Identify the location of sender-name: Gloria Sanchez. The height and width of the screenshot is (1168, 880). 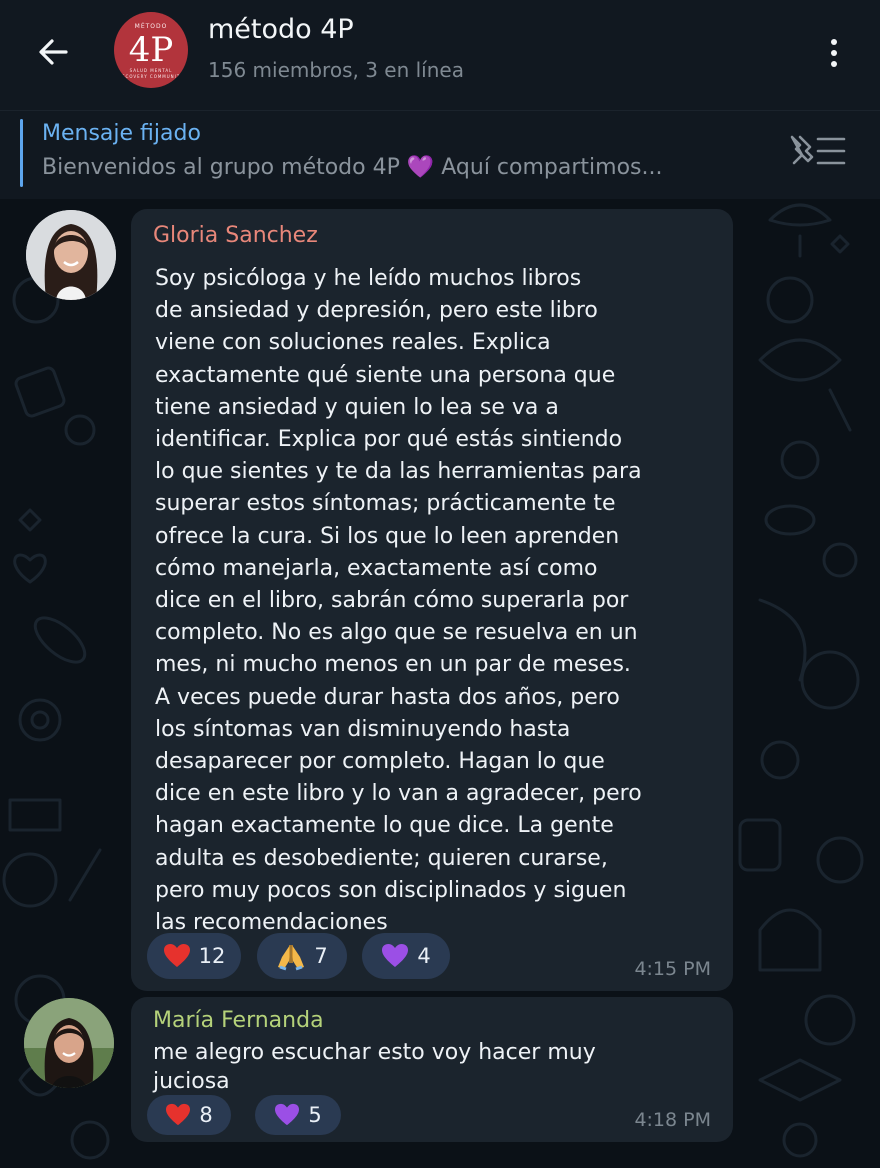
(235, 235).